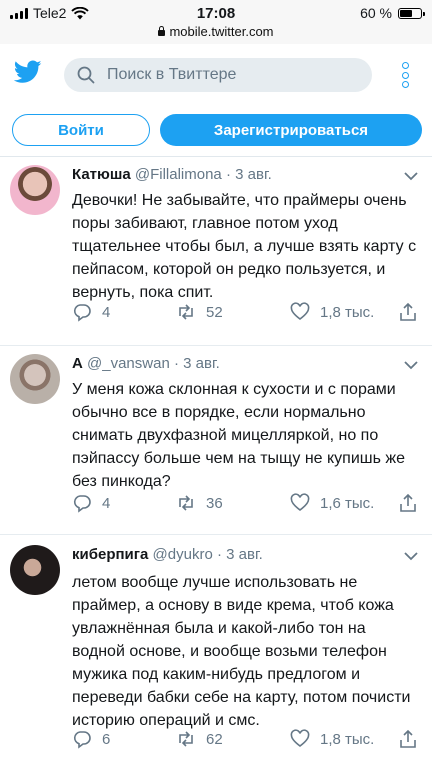 This screenshot has height=770, width=432. I want to click on signup-button: Зарегистрироваться, so click(291, 130).